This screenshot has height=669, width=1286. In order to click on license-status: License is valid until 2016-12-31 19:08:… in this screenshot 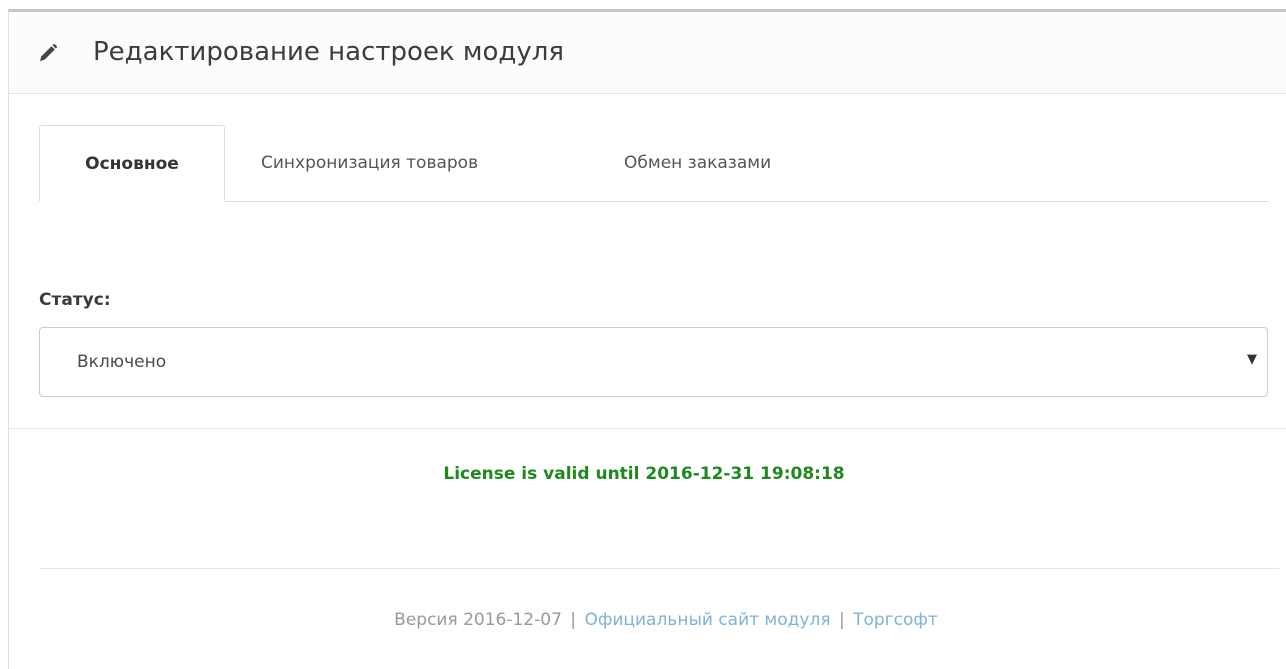, I will do `click(644, 474)`.